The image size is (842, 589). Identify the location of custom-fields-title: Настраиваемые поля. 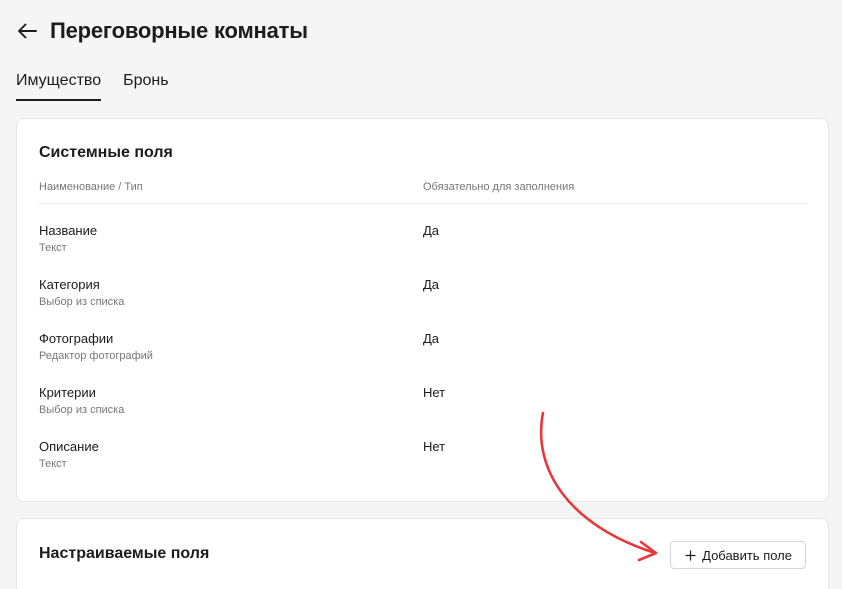
(124, 553).